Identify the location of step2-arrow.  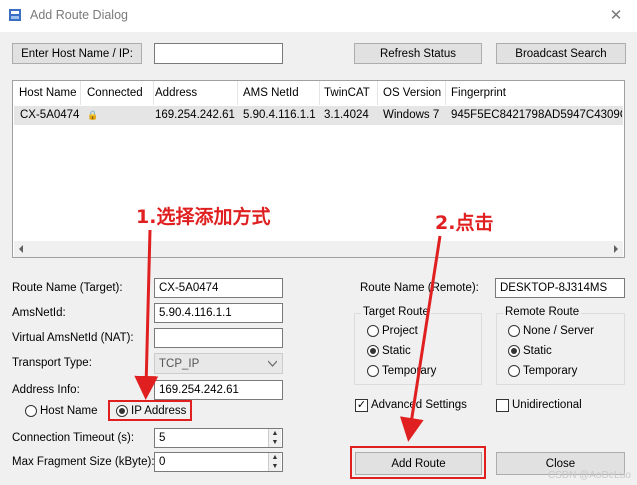
(420, 338).